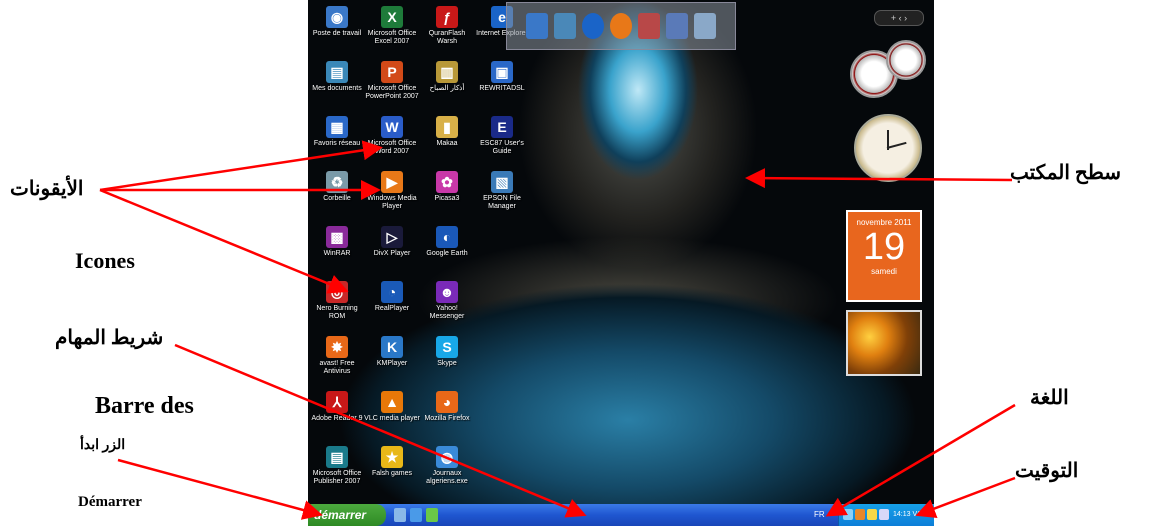  What do you see at coordinates (447, 88) in the screenshot?
I see `desktop-icon-label: أذكار الصباح` at bounding box center [447, 88].